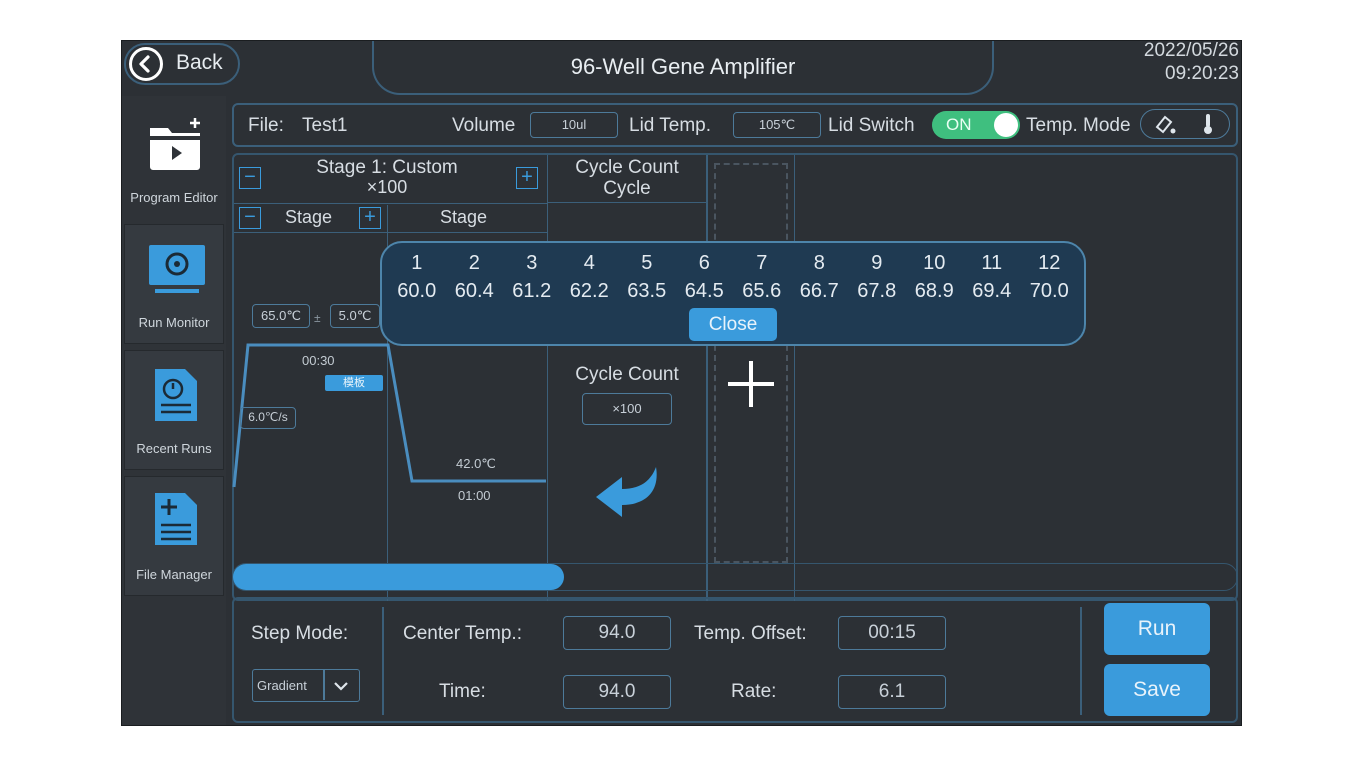  Describe the element at coordinates (387, 187) in the screenshot. I see `stage-repeat: ×100` at that location.